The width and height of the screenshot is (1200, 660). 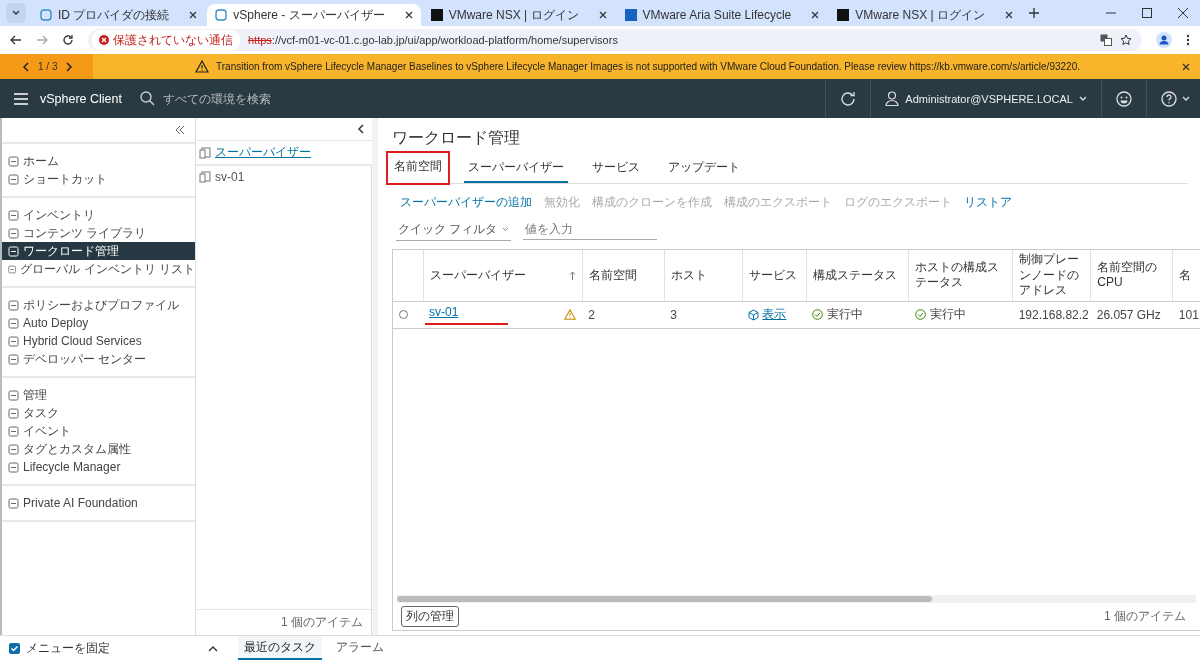 What do you see at coordinates (283, 177) in the screenshot?
I see `tree-item: sv-01` at bounding box center [283, 177].